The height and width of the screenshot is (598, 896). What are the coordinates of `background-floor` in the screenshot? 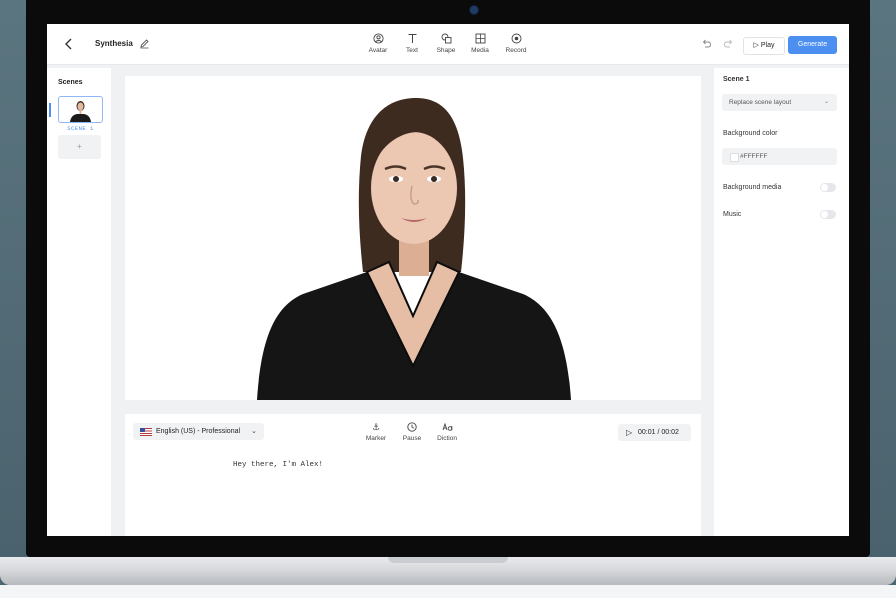 It's located at (448, 591).